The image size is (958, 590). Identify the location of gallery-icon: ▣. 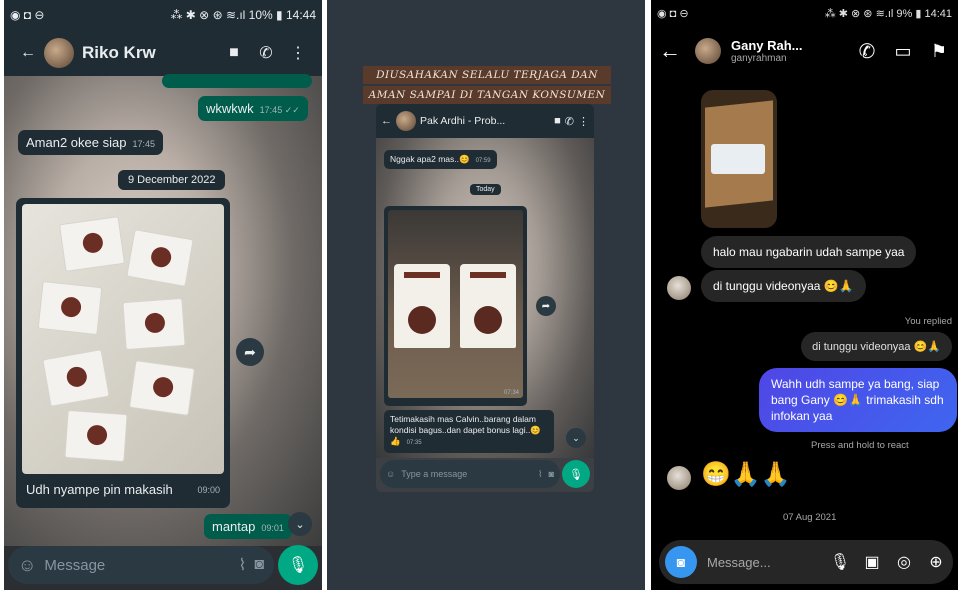
(872, 562).